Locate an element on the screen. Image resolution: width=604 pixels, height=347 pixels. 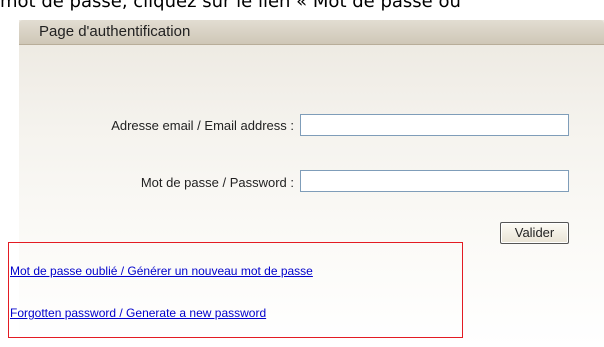
email-field is located at coordinates (434, 125).